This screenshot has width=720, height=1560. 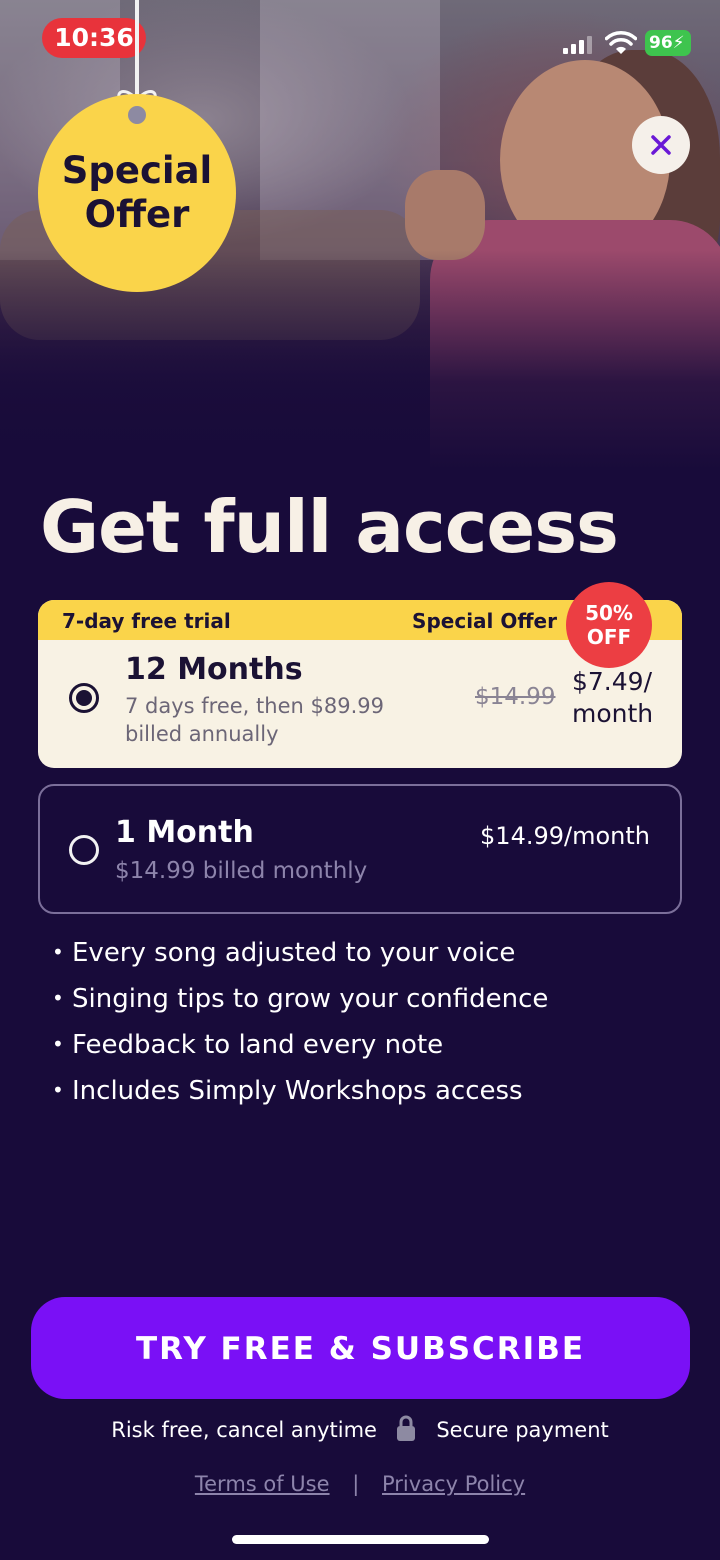 I want to click on discount-badge: 50% OFF, so click(x=609, y=625).